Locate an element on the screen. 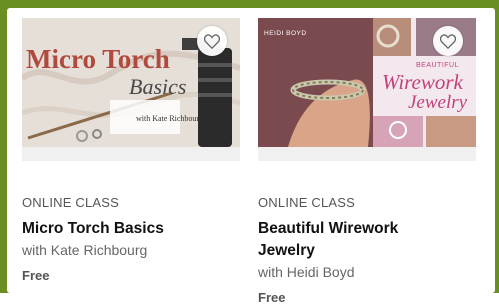 The height and width of the screenshot is (305, 499). thumbnail-subtitle: Jewelry is located at coordinates (438, 102).